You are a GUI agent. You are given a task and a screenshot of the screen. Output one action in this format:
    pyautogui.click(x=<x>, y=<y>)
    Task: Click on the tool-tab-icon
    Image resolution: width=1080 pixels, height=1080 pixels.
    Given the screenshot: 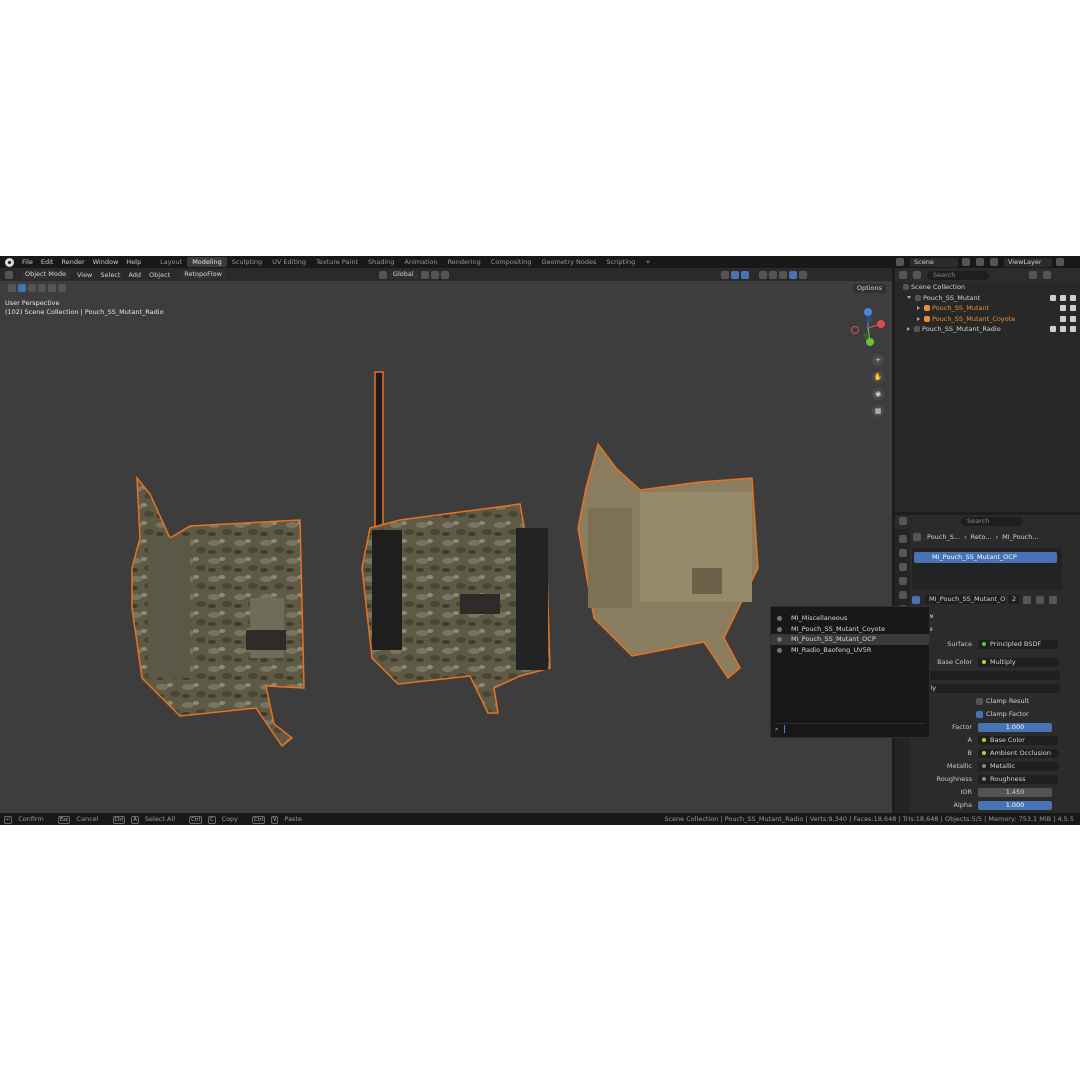 What is the action you would take?
    pyautogui.click(x=902, y=539)
    